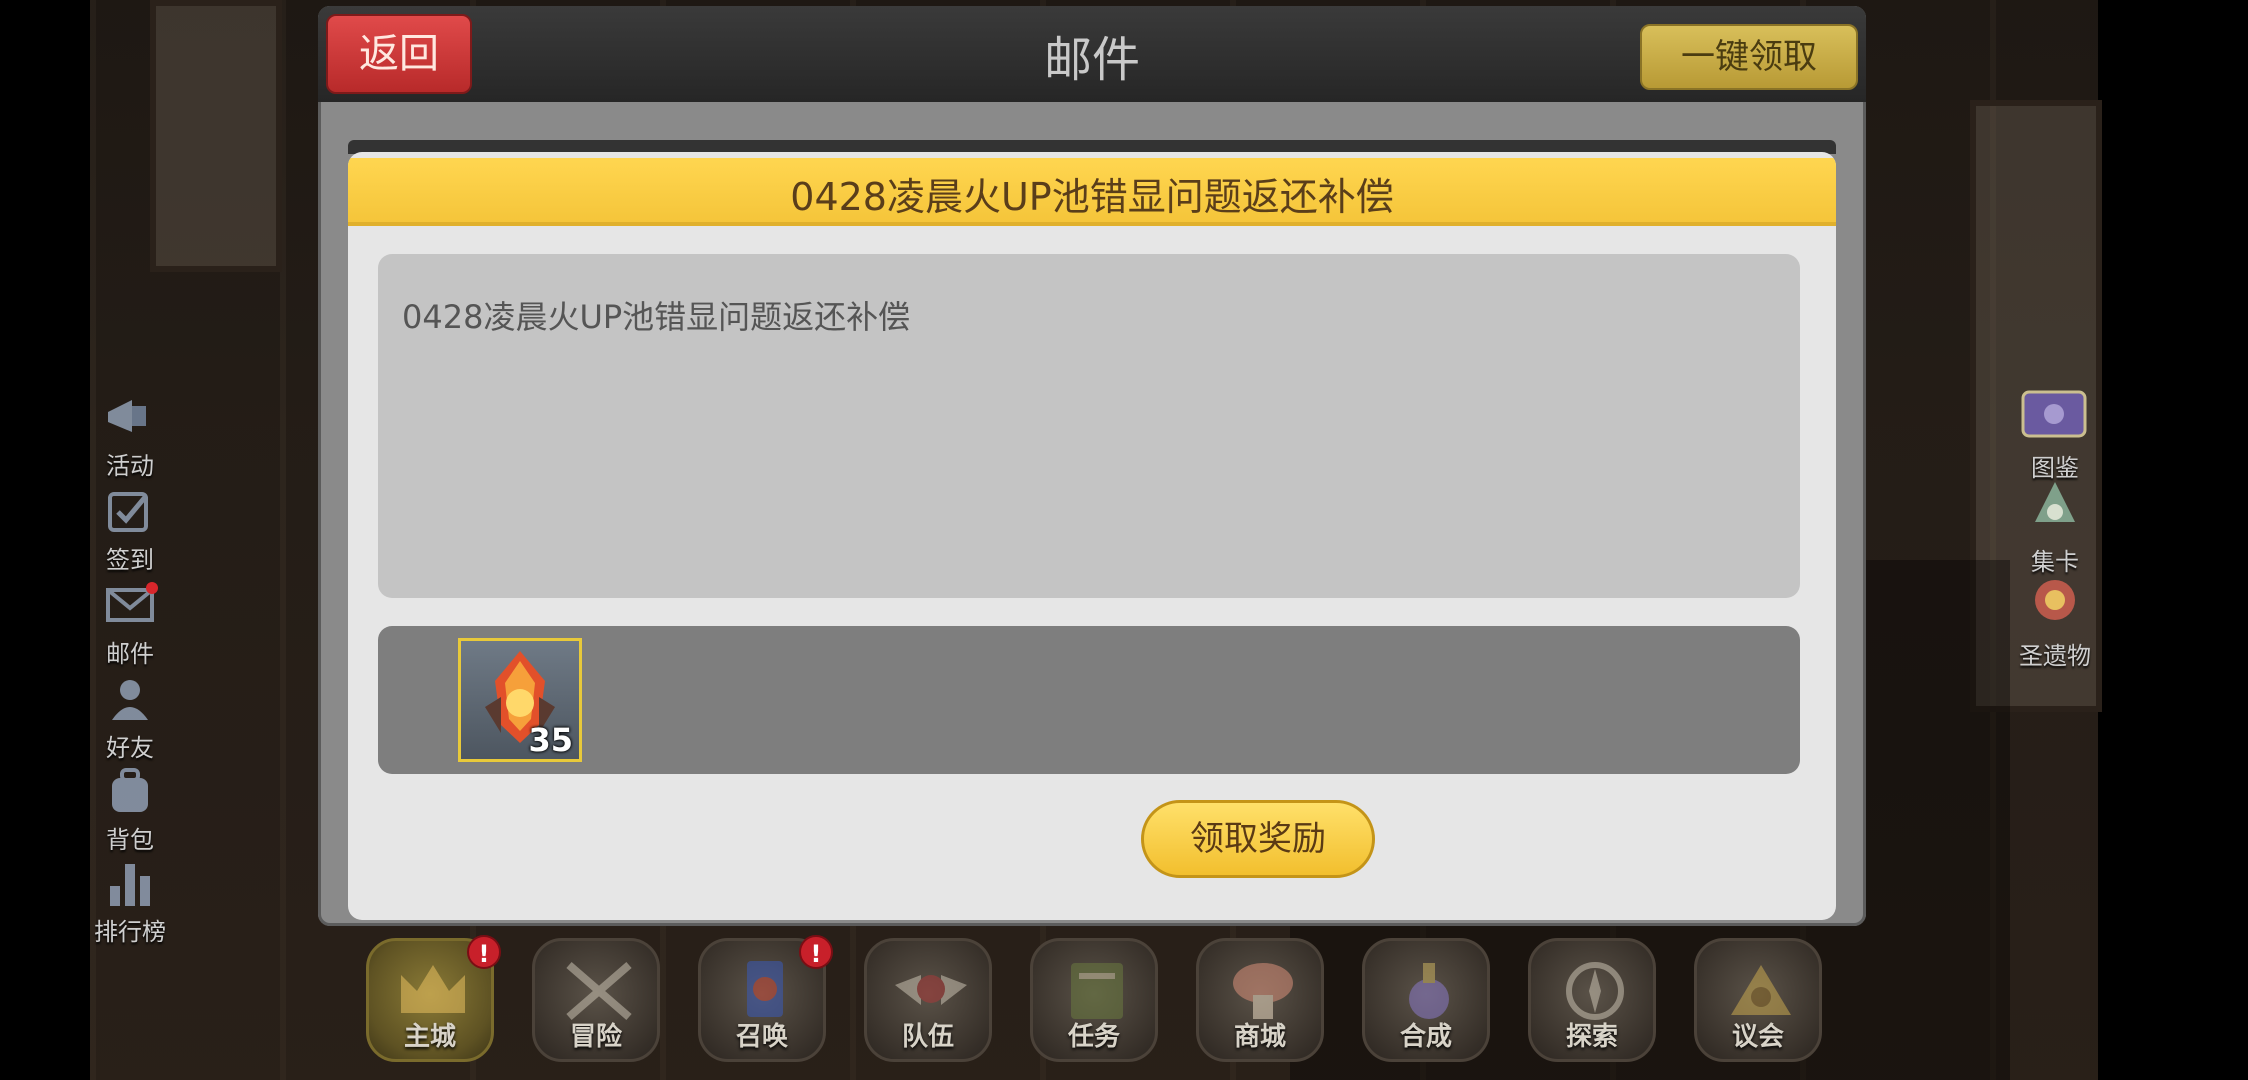 Image resolution: width=2248 pixels, height=1080 pixels. I want to click on side-menu-label: 邮件, so click(130, 654).